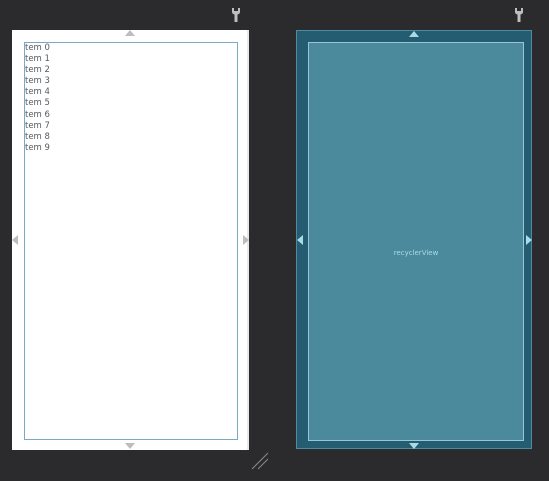 The width and height of the screenshot is (549, 481). Describe the element at coordinates (37, 70) in the screenshot. I see `list-item: tem 2` at that location.